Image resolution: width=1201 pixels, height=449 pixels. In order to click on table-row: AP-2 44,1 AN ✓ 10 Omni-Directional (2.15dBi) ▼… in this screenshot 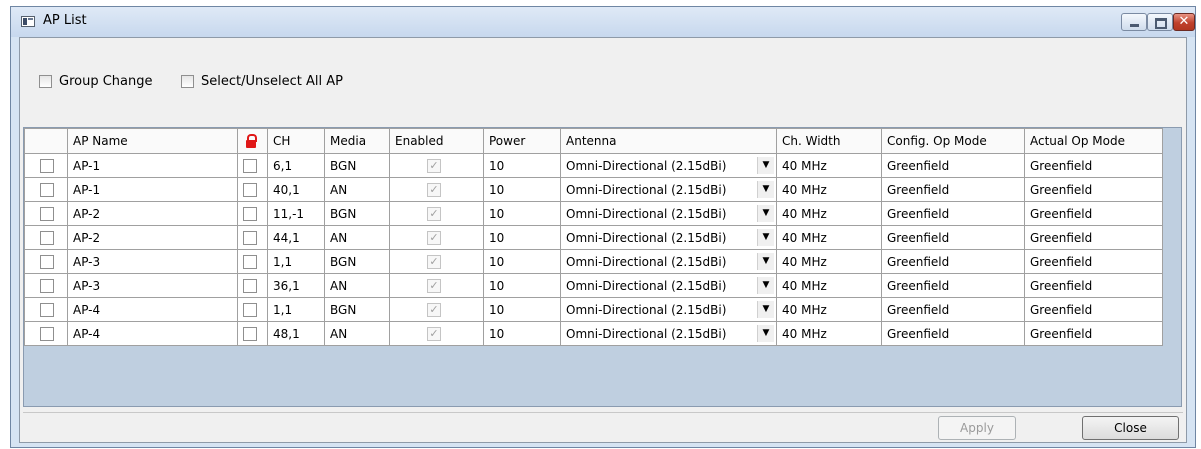, I will do `click(593, 237)`.